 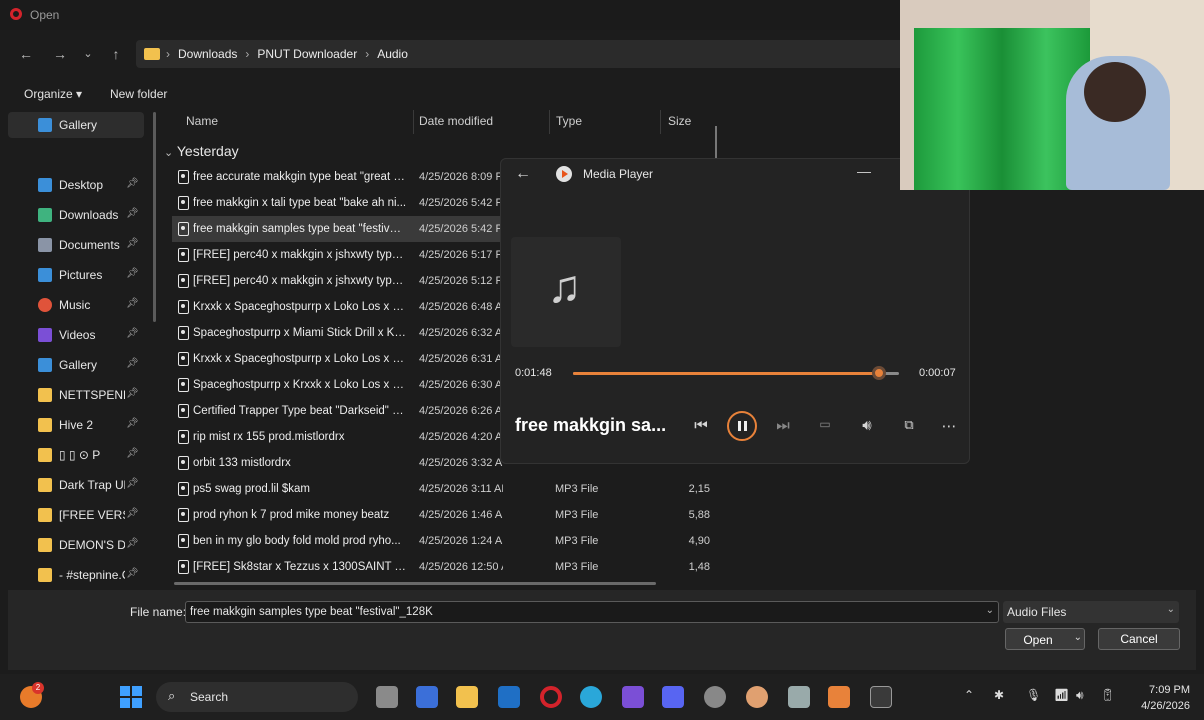 What do you see at coordinates (569, 121) in the screenshot?
I see `column-header-type: Type` at bounding box center [569, 121].